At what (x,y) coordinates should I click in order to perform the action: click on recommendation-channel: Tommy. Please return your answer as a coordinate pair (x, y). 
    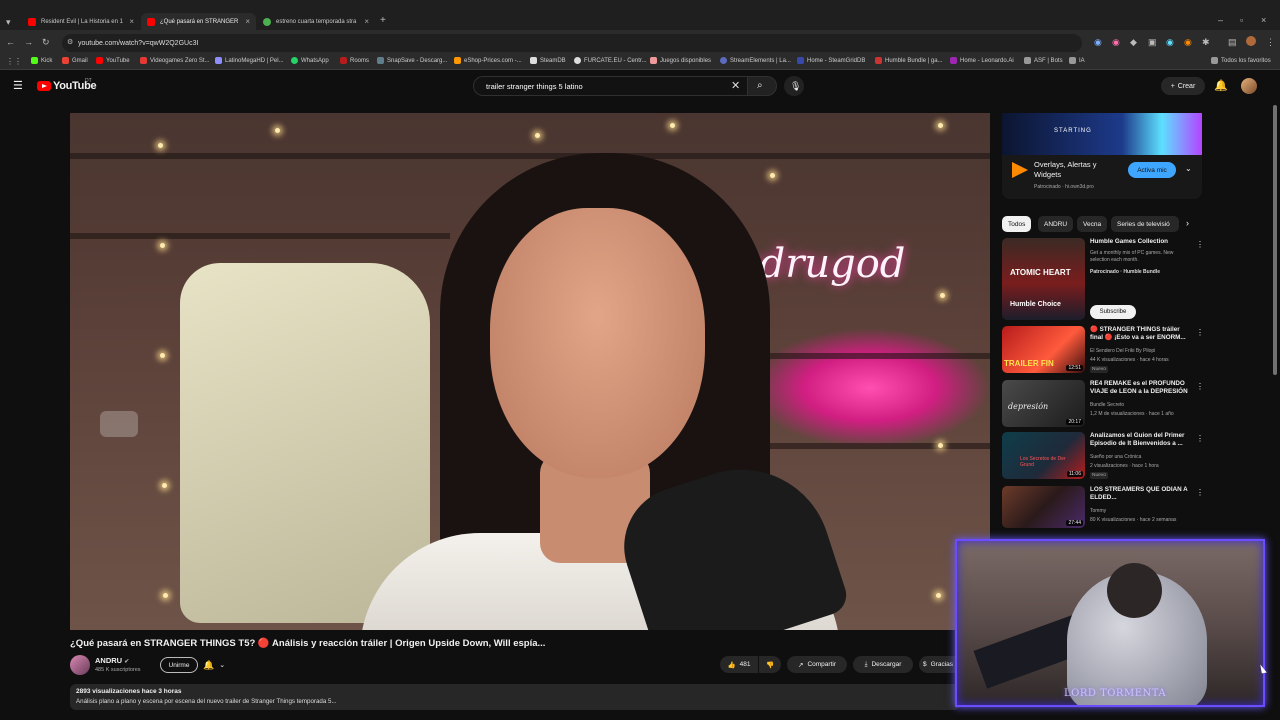
    Looking at the image, I should click on (1098, 511).